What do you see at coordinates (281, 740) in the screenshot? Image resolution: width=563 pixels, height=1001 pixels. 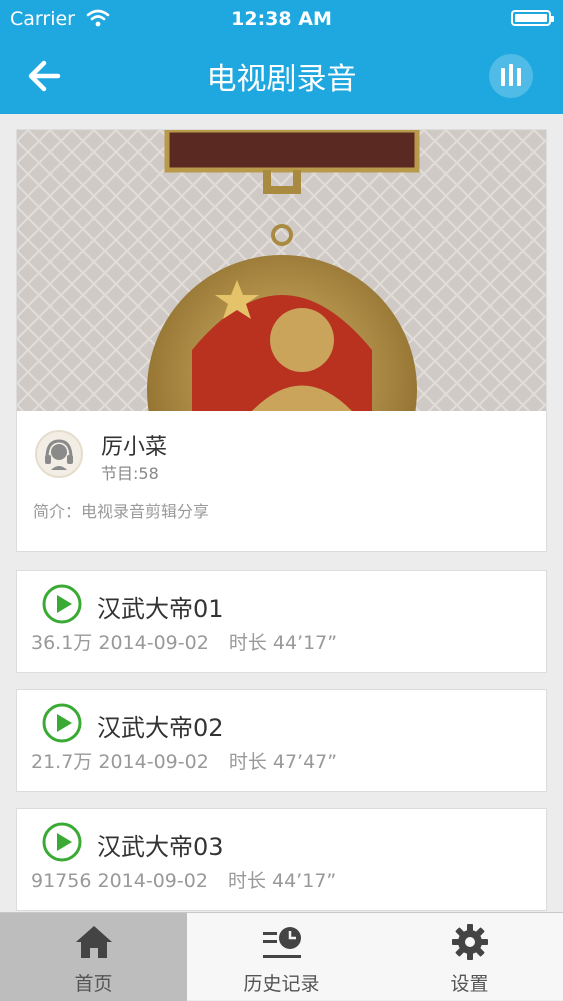 I see `list-item: 汉武大帝02 21.7万 2014-09-02 时长 47’47”` at bounding box center [281, 740].